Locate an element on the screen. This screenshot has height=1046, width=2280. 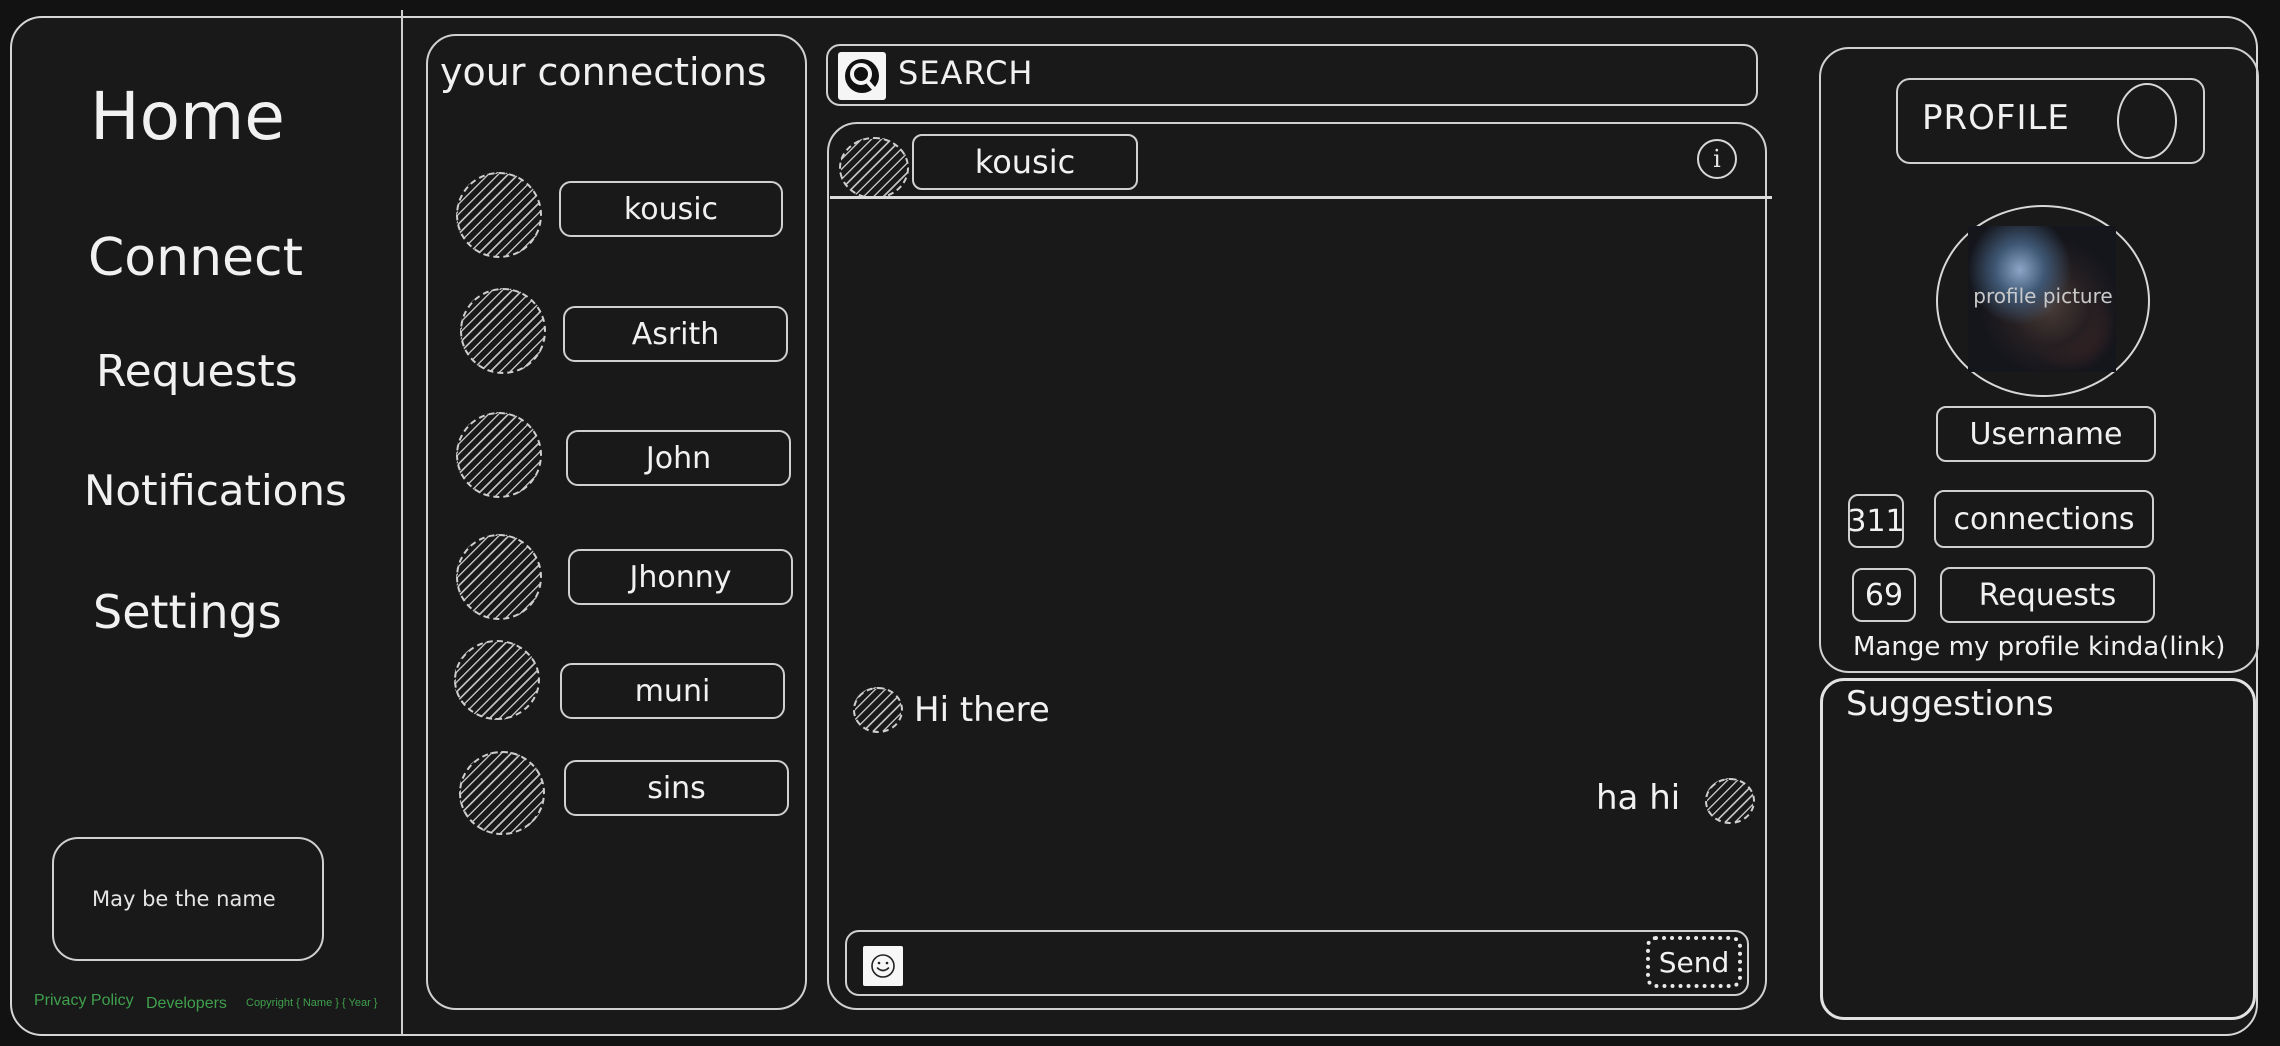
connection-item: muni is located at coordinates (672, 691).